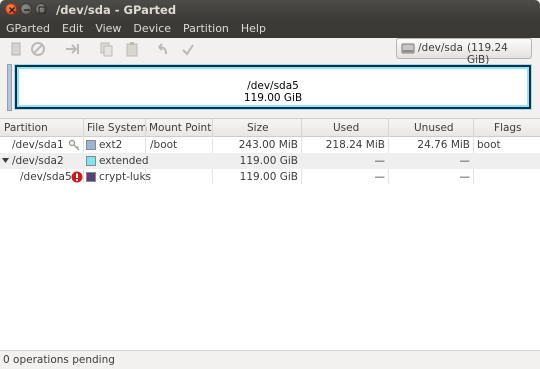 The width and height of the screenshot is (540, 369). I want to click on menu-partition: Partition, so click(206, 28).